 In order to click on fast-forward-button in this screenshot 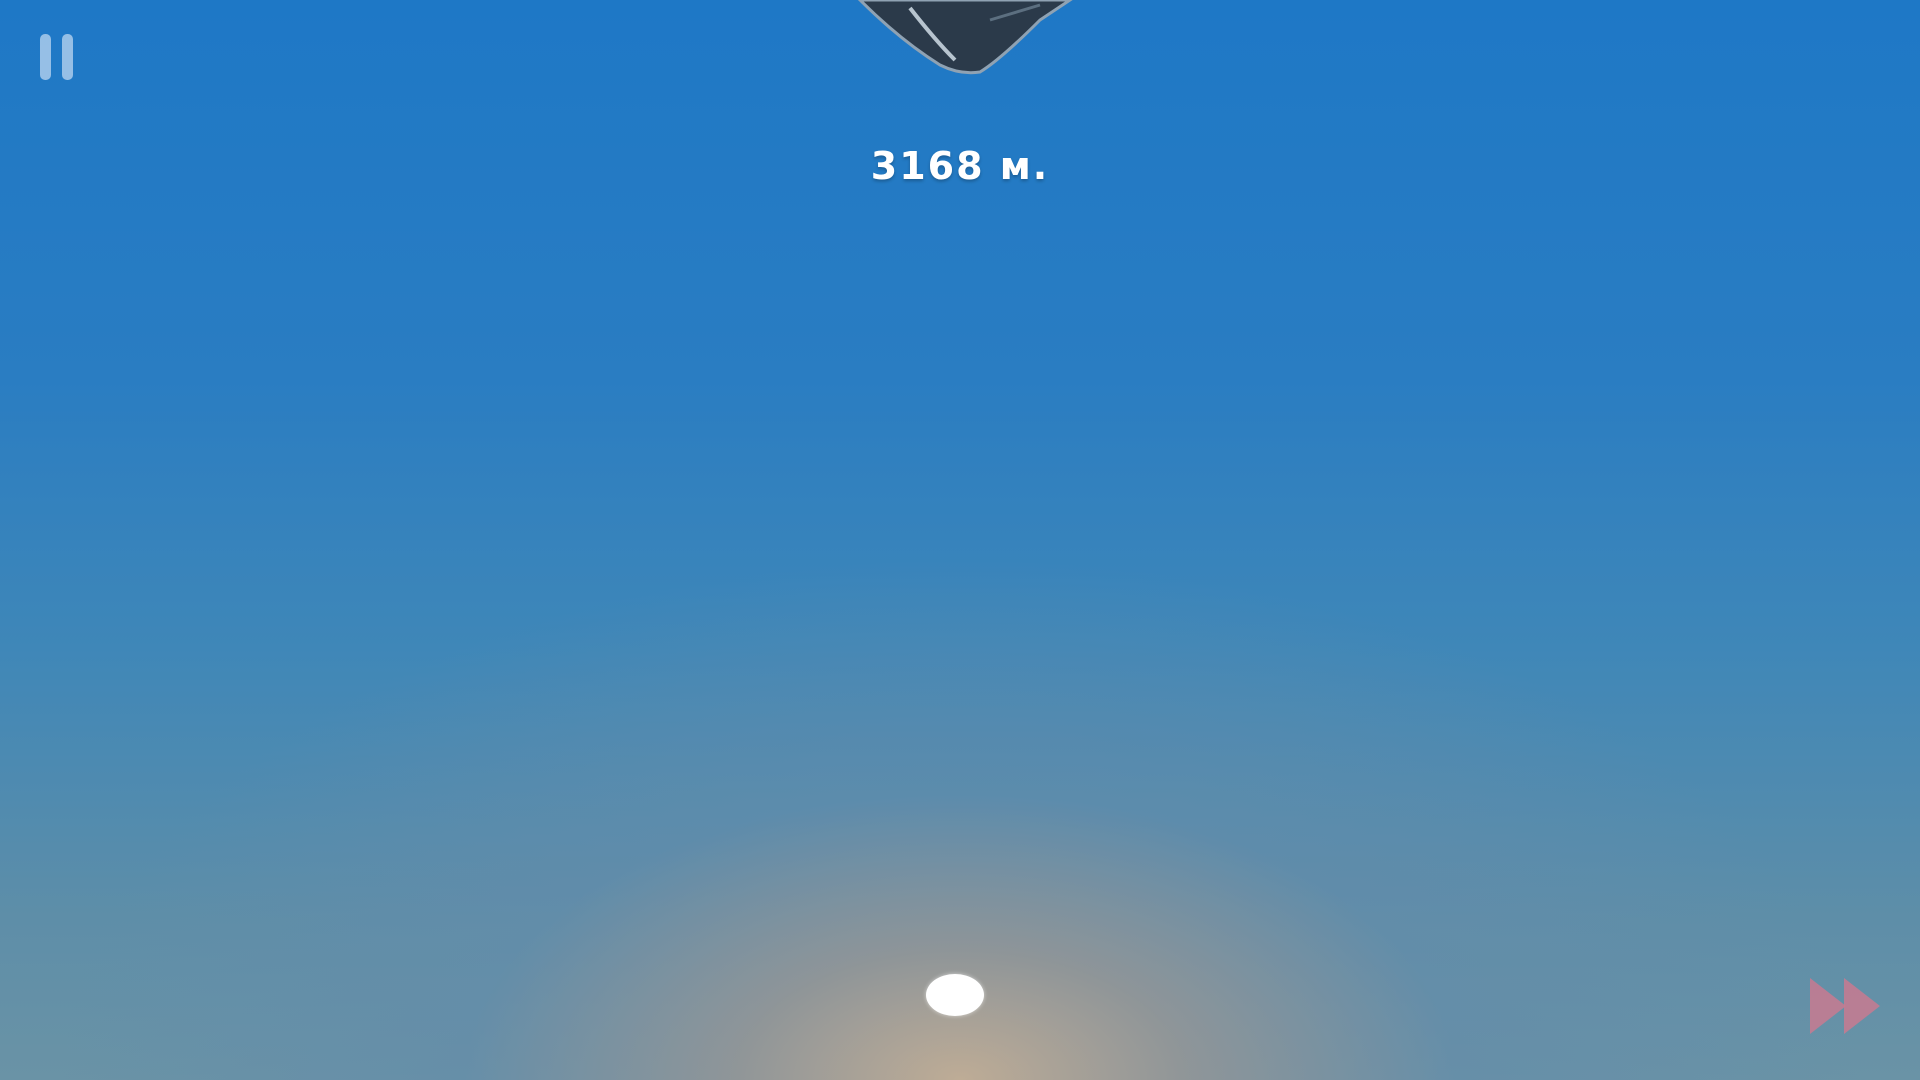, I will do `click(1848, 1006)`.